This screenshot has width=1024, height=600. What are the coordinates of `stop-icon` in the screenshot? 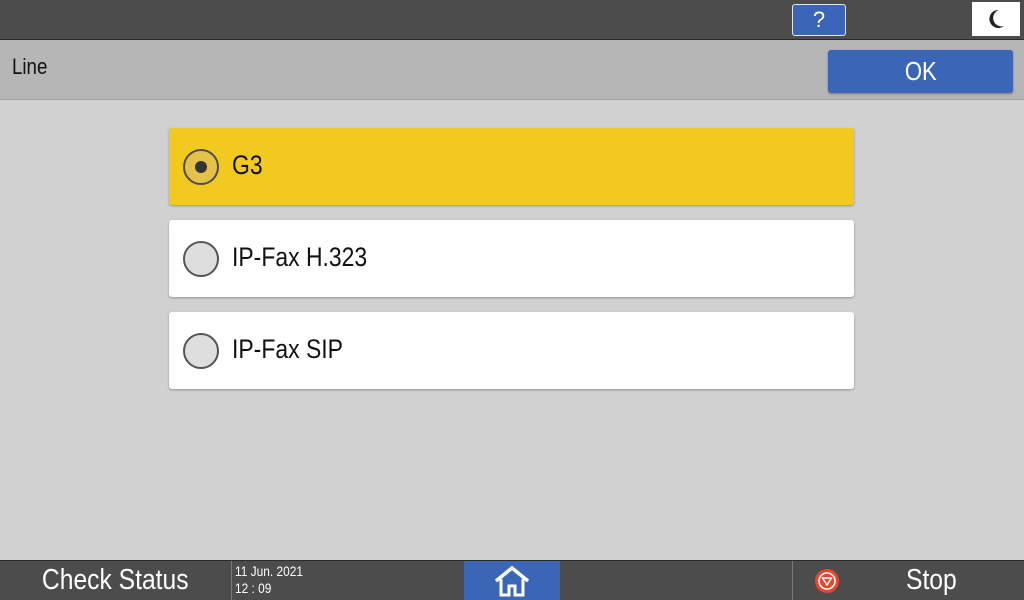 It's located at (827, 581).